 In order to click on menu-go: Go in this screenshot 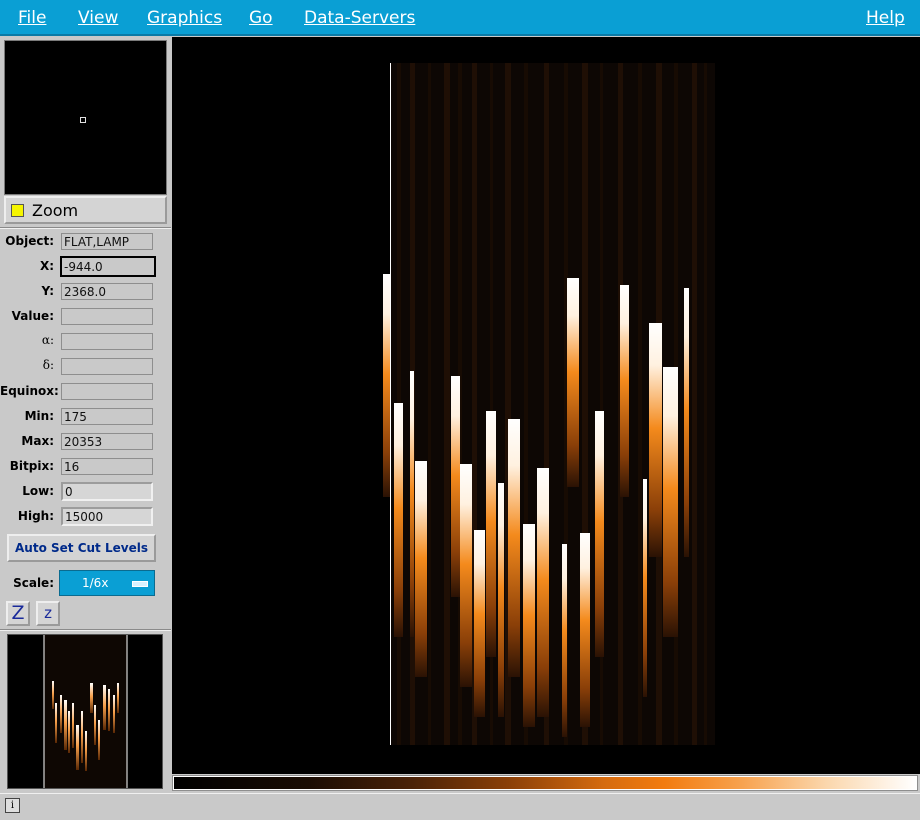, I will do `click(261, 18)`.